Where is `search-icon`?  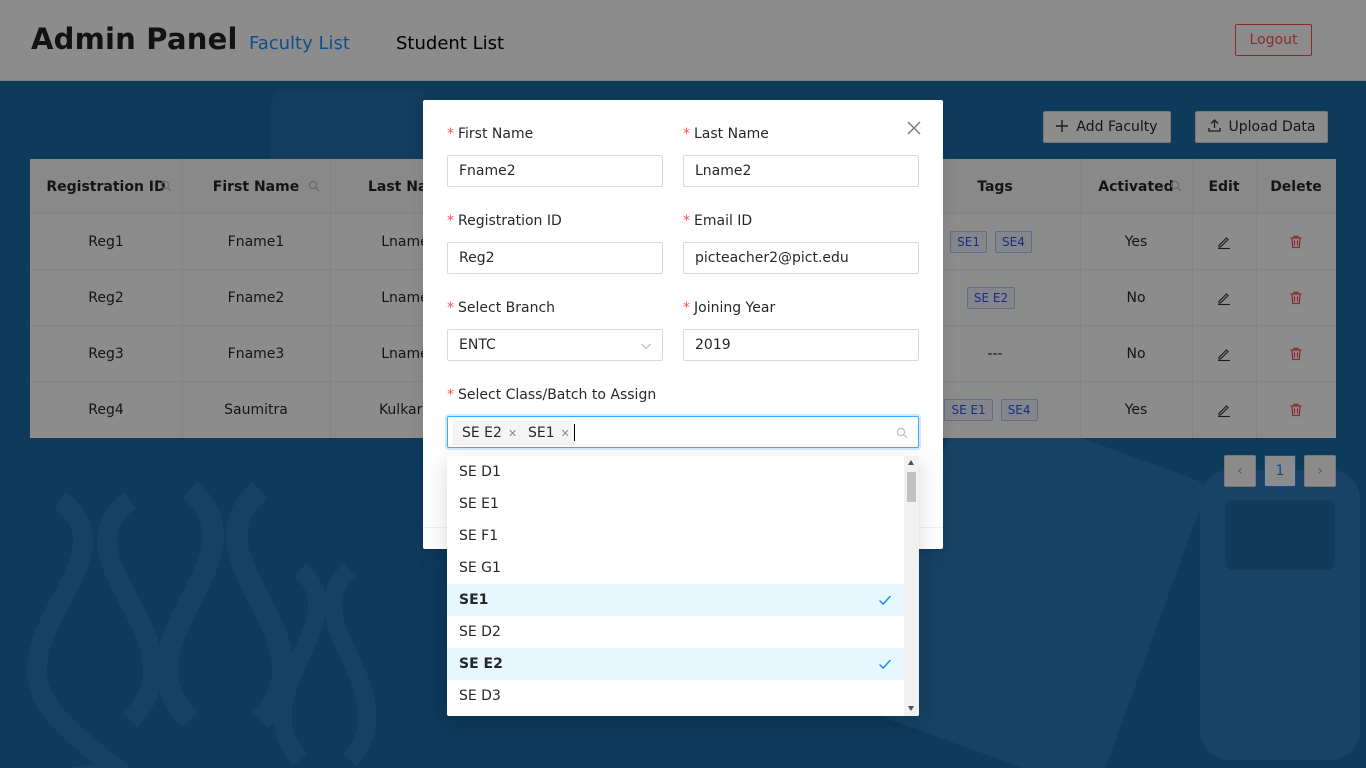
search-icon is located at coordinates (902, 433).